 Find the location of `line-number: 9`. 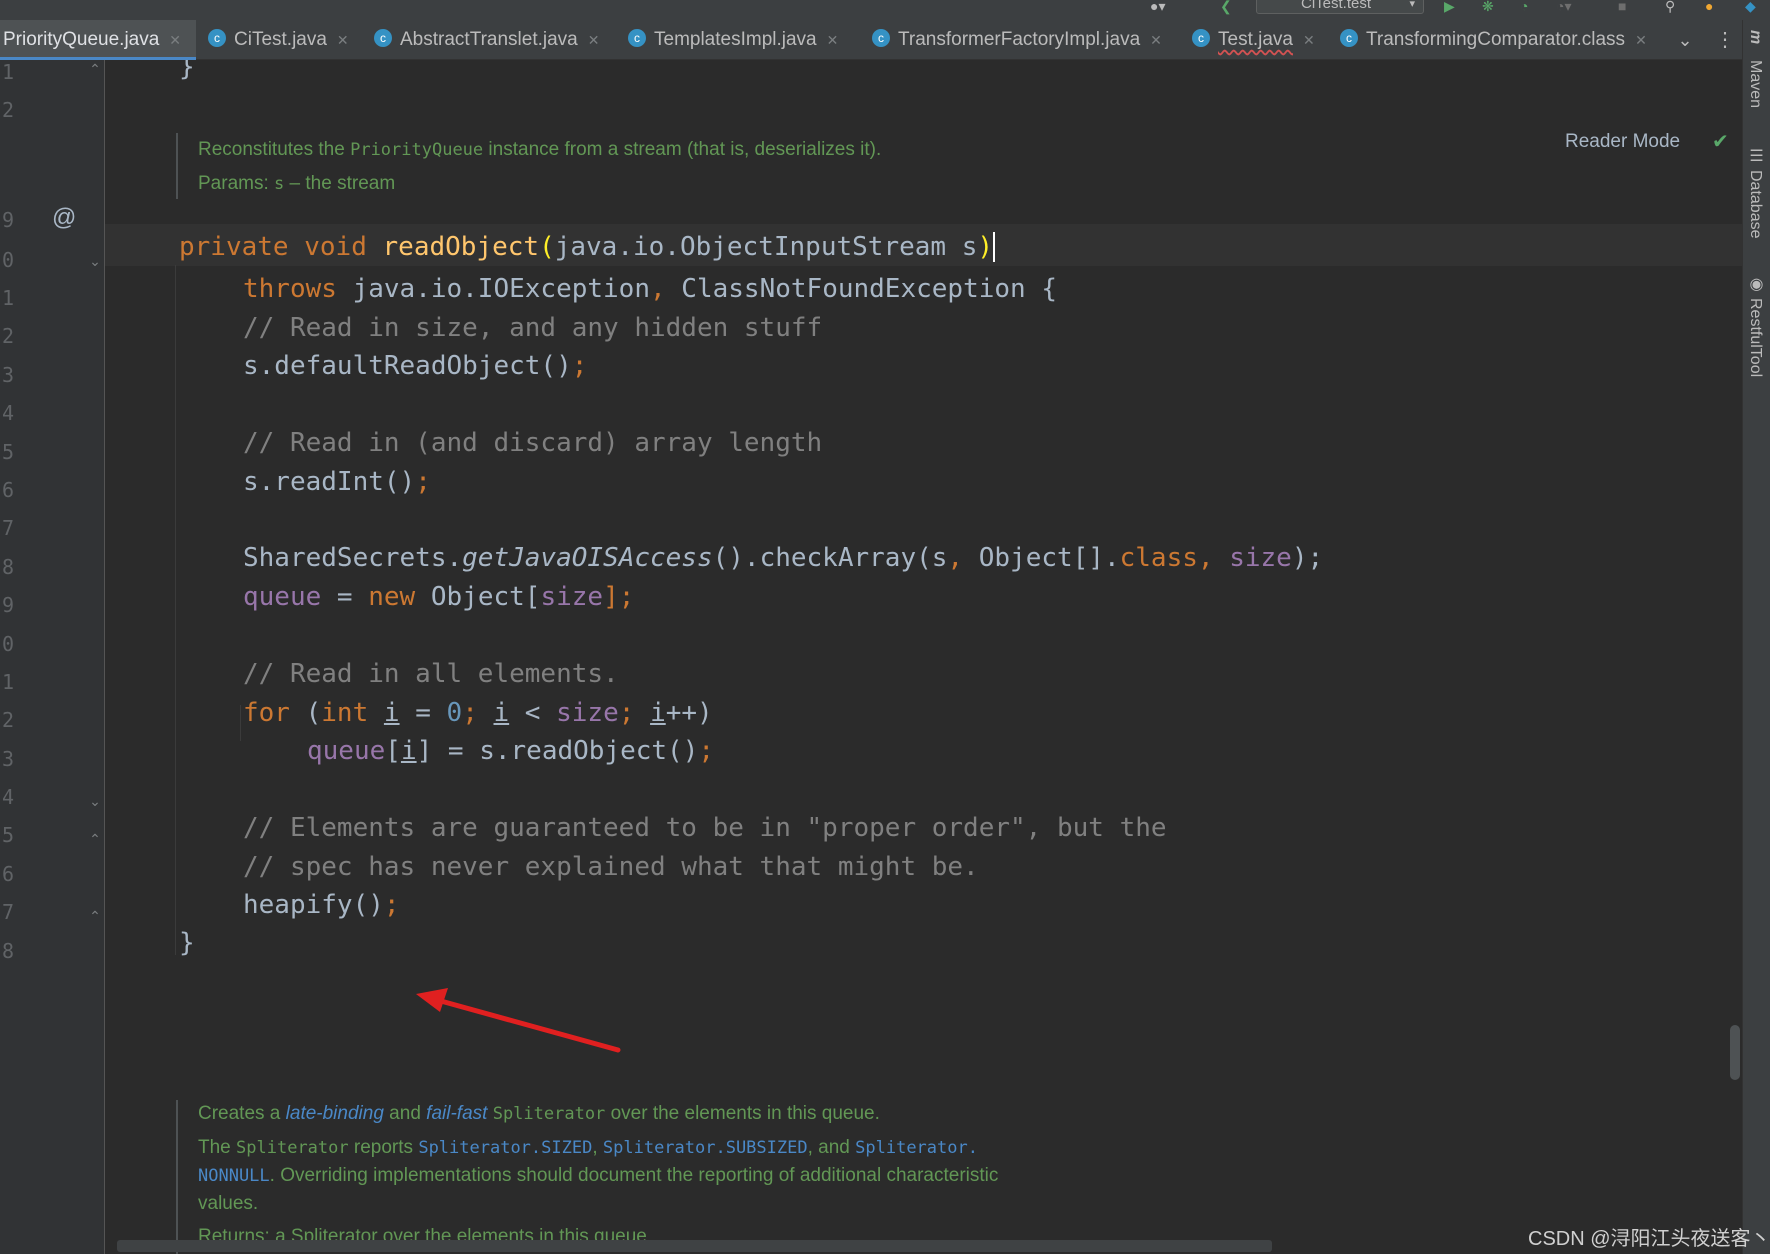

line-number: 9 is located at coordinates (7, 220).